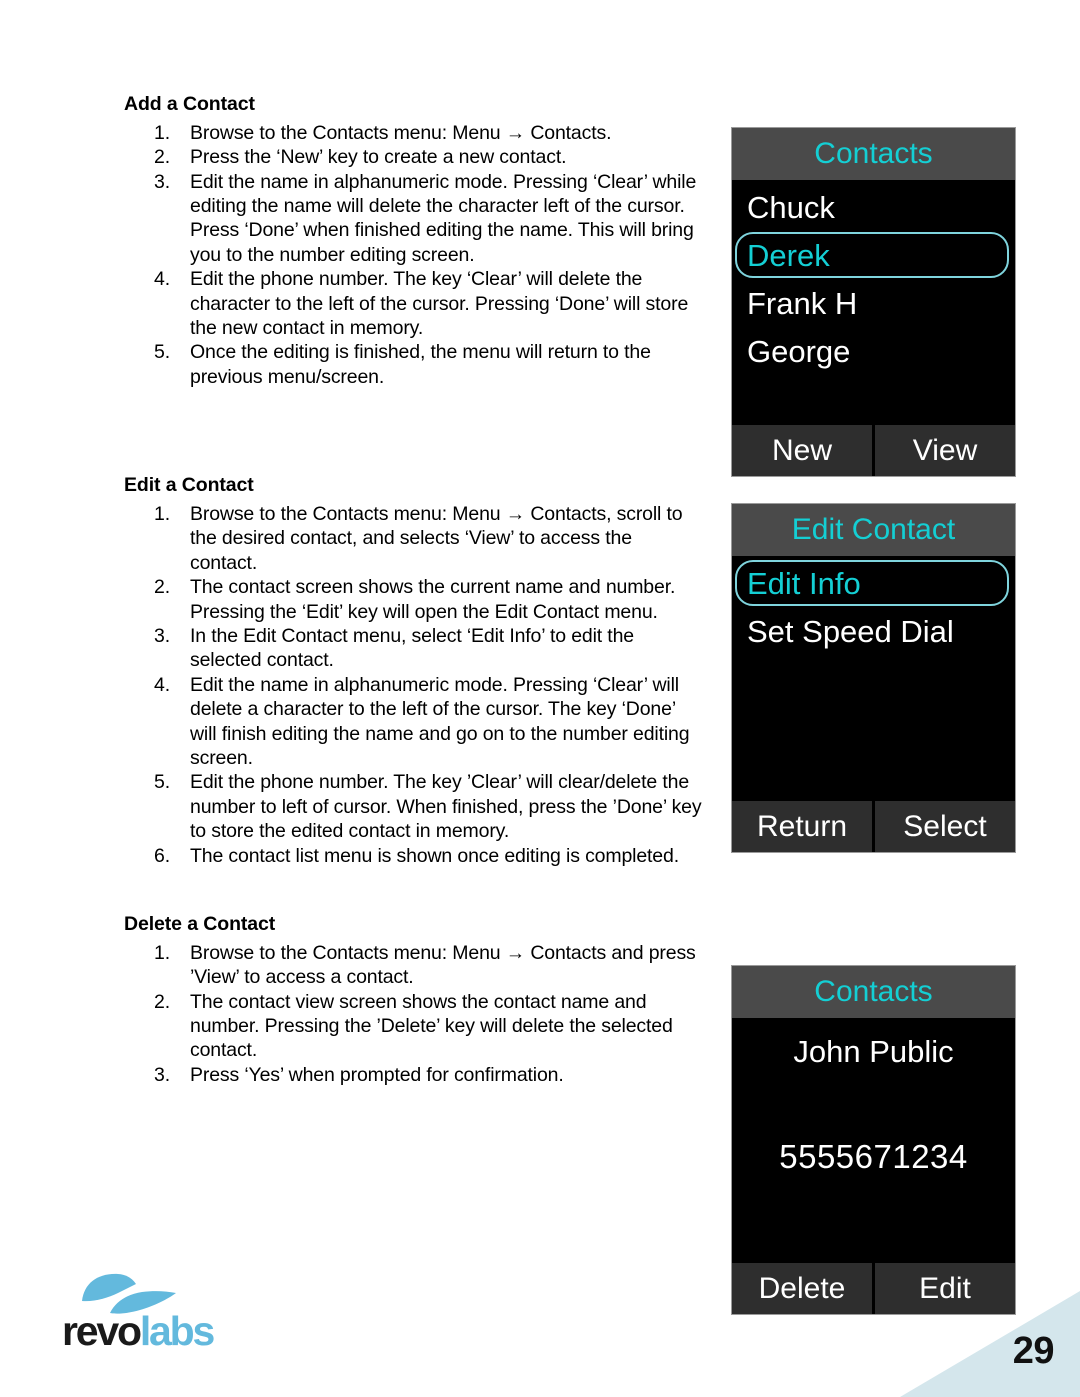  I want to click on screen-title-bar: Edit Contact, so click(873, 530).